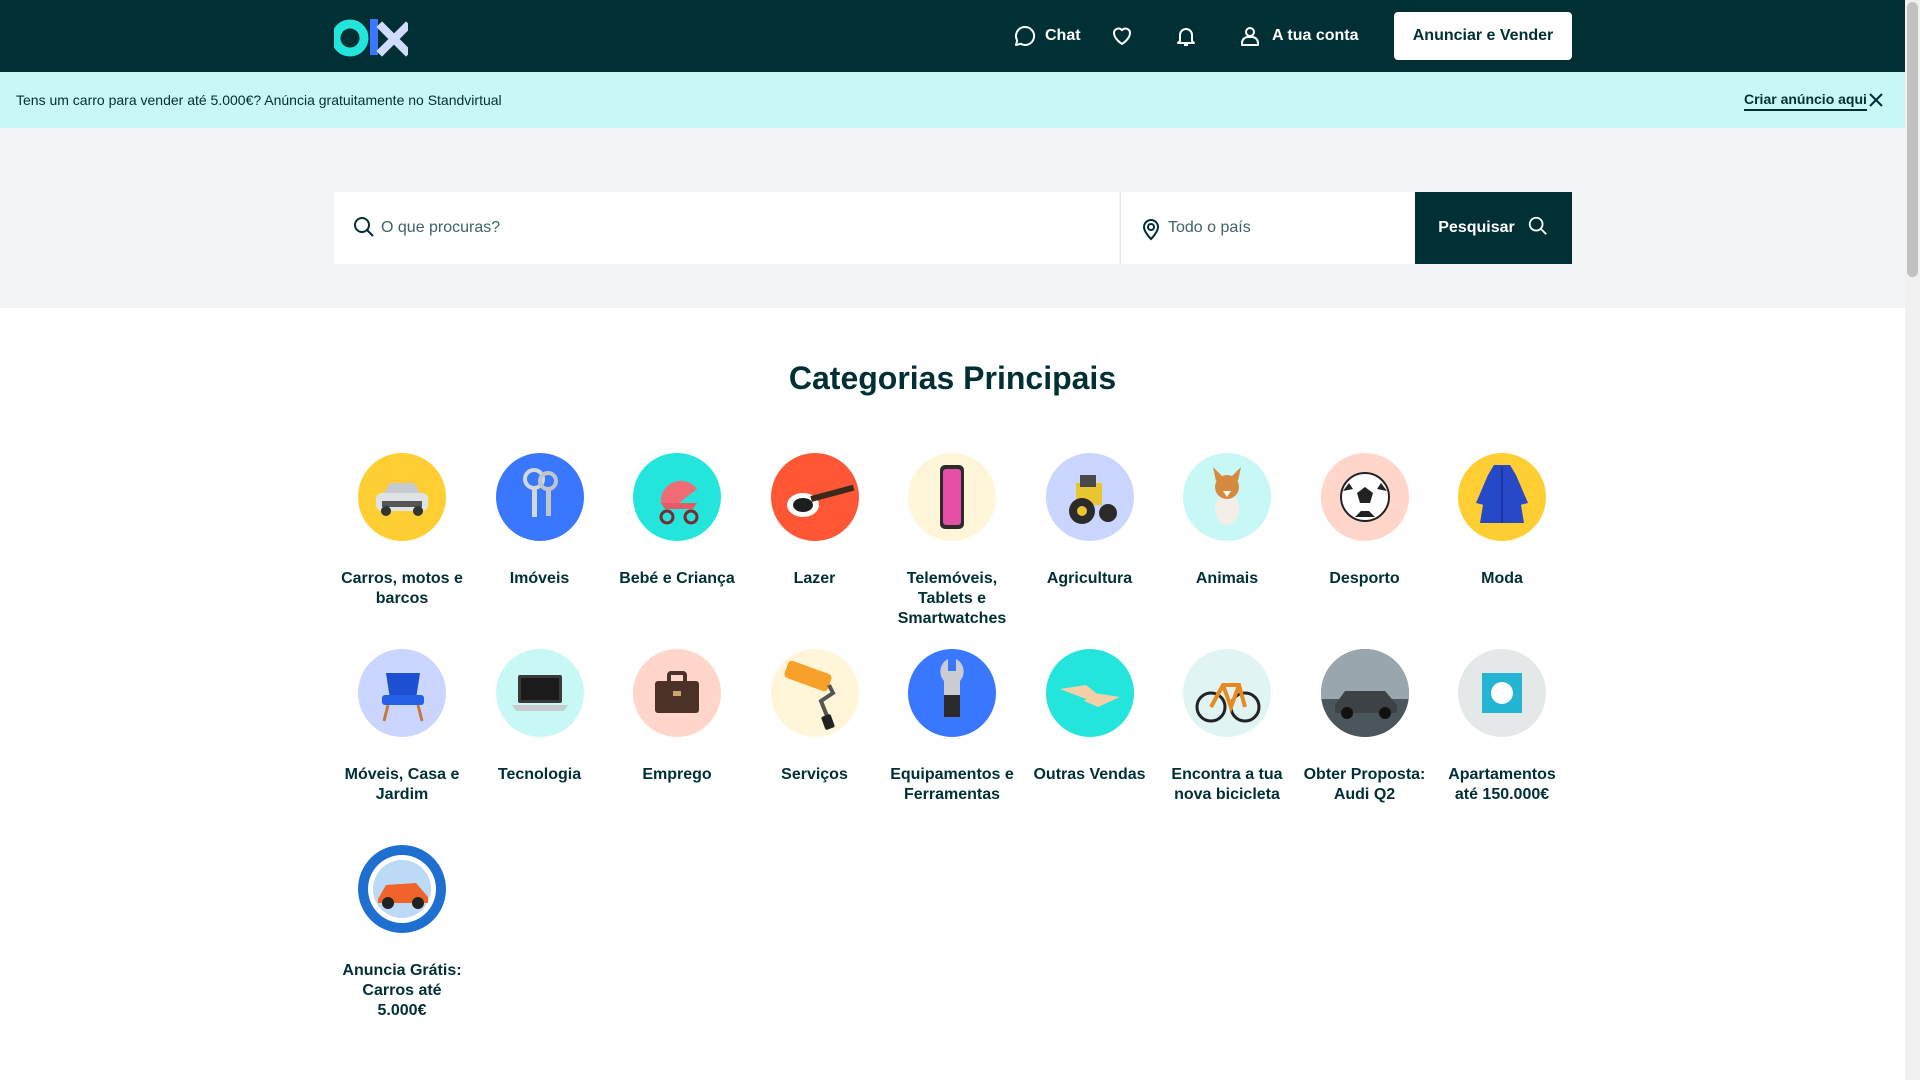  I want to click on category-label: Serviços, so click(814, 774).